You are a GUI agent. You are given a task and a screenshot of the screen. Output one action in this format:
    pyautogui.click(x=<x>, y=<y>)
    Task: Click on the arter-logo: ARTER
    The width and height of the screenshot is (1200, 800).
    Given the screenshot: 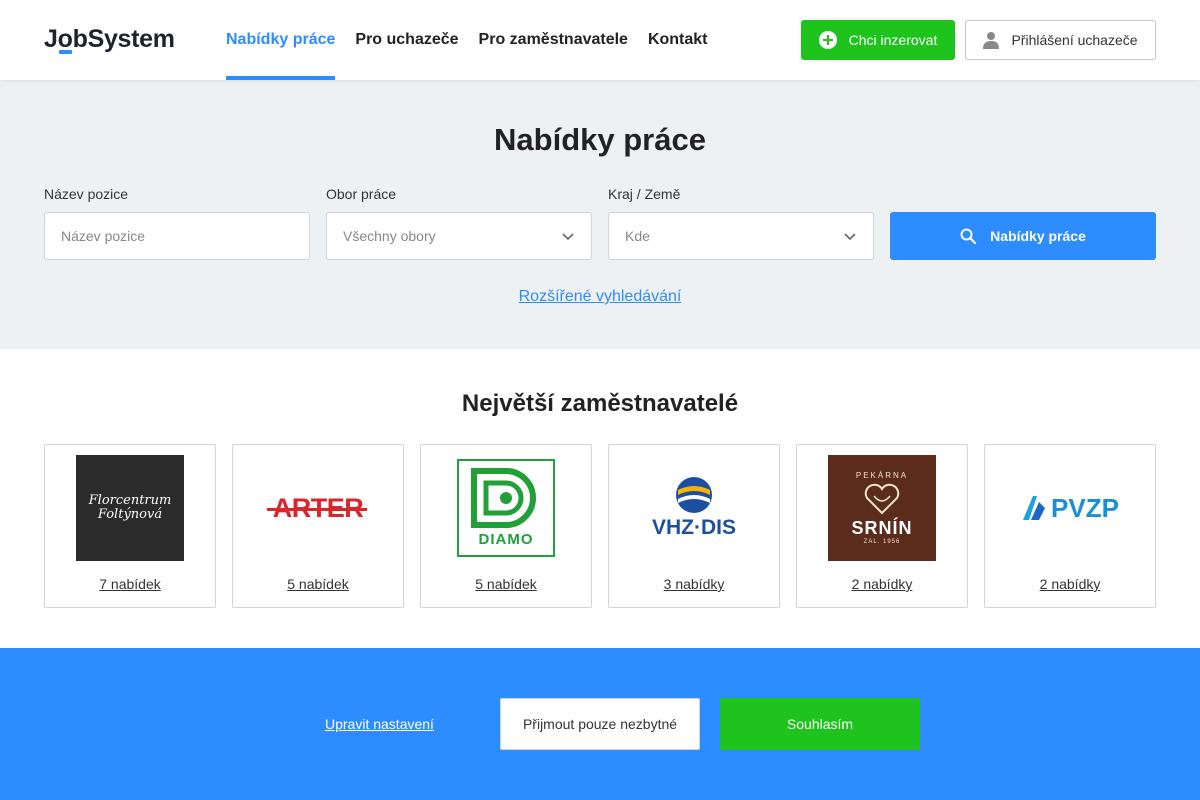 What is the action you would take?
    pyautogui.click(x=318, y=508)
    